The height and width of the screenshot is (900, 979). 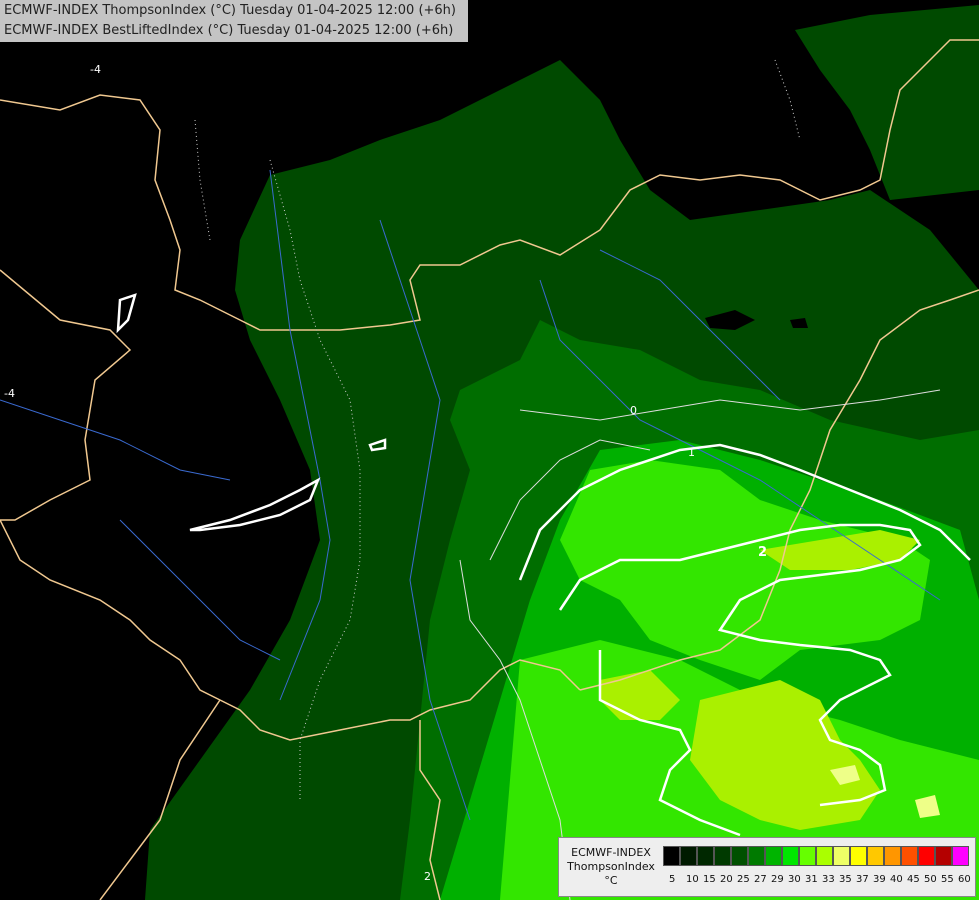 I want to click on legend-tick-label: 37, so click(x=862, y=879).